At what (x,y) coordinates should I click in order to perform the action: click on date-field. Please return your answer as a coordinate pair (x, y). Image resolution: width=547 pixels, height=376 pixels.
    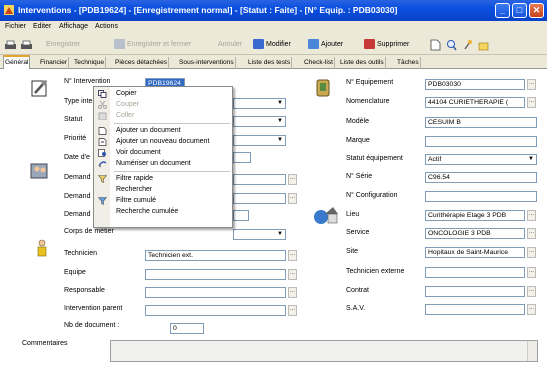
    Looking at the image, I should click on (242, 157).